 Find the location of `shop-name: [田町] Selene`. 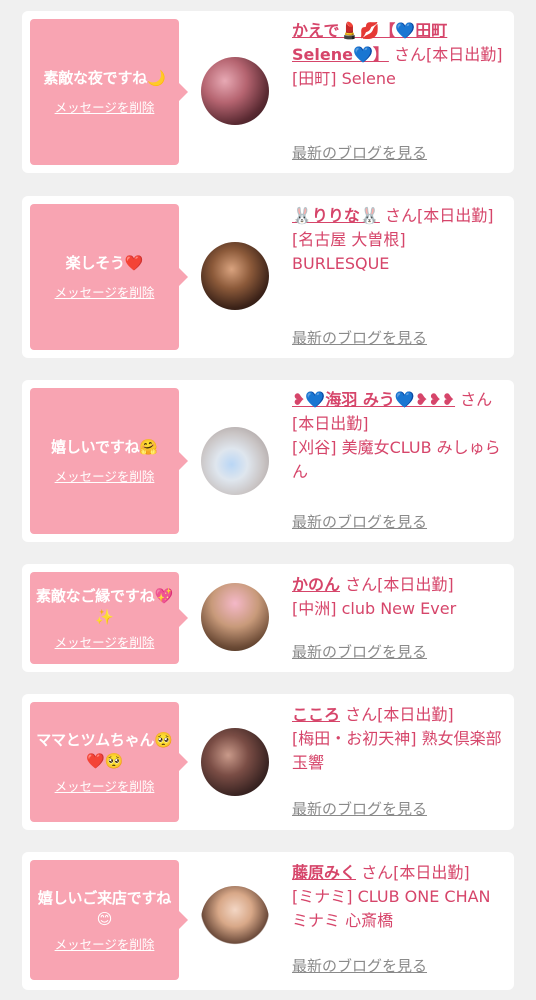

shop-name: [田町] Selene is located at coordinates (344, 78).